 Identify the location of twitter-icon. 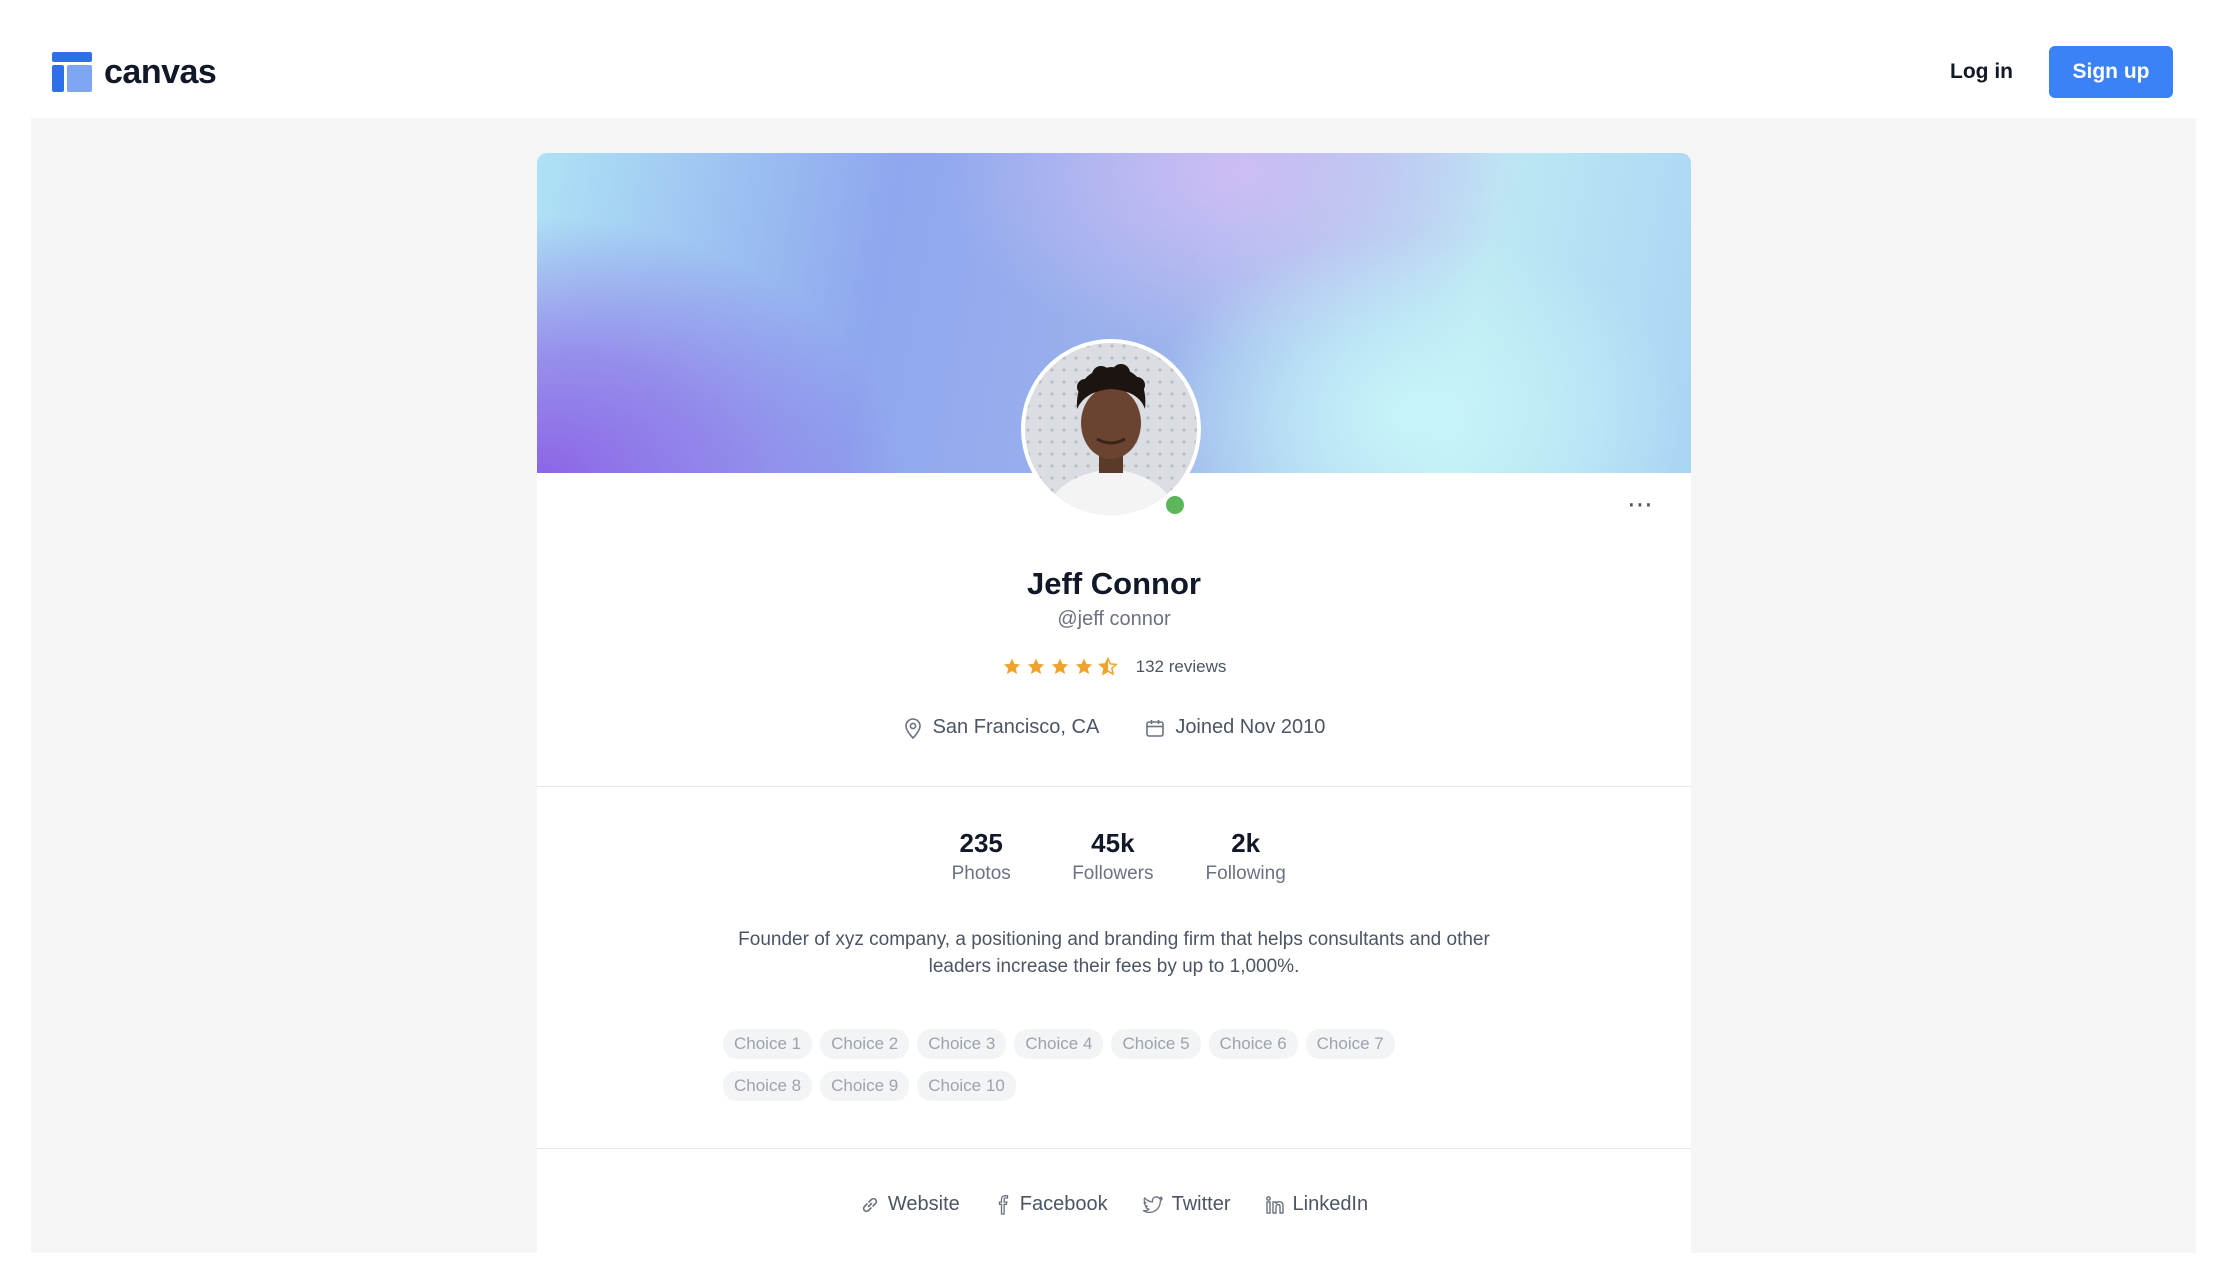
(1152, 1204).